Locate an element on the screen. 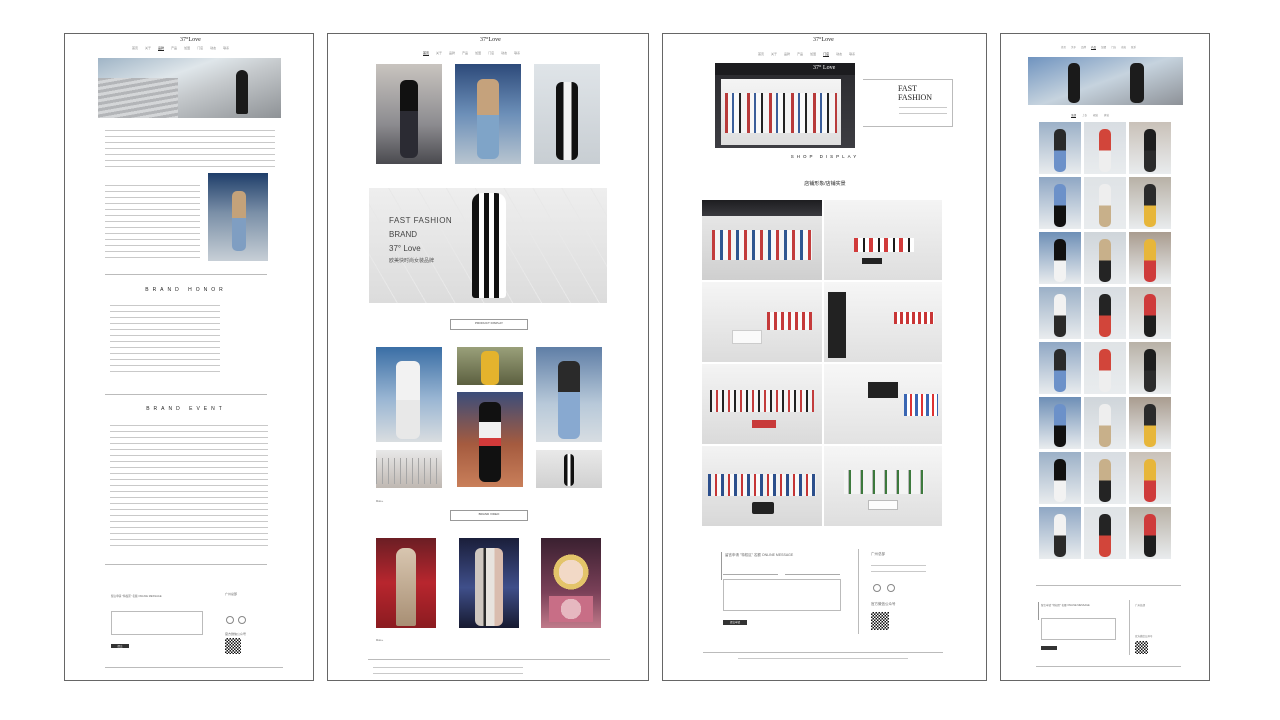 This screenshot has height=720, width=1280. brand-video-button: BRAND VIDEO is located at coordinates (489, 515).